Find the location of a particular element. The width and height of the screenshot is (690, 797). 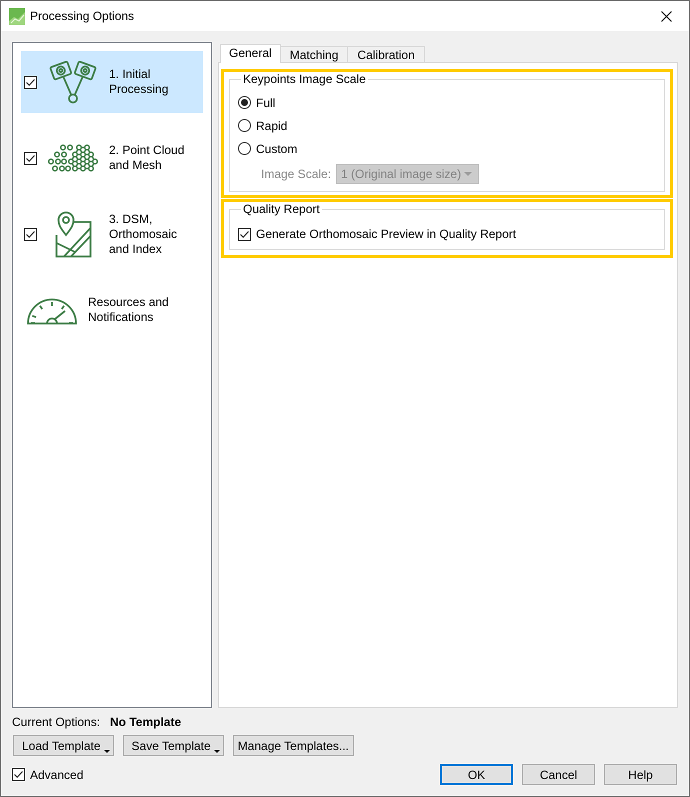

dialog-button: Help is located at coordinates (640, 774).